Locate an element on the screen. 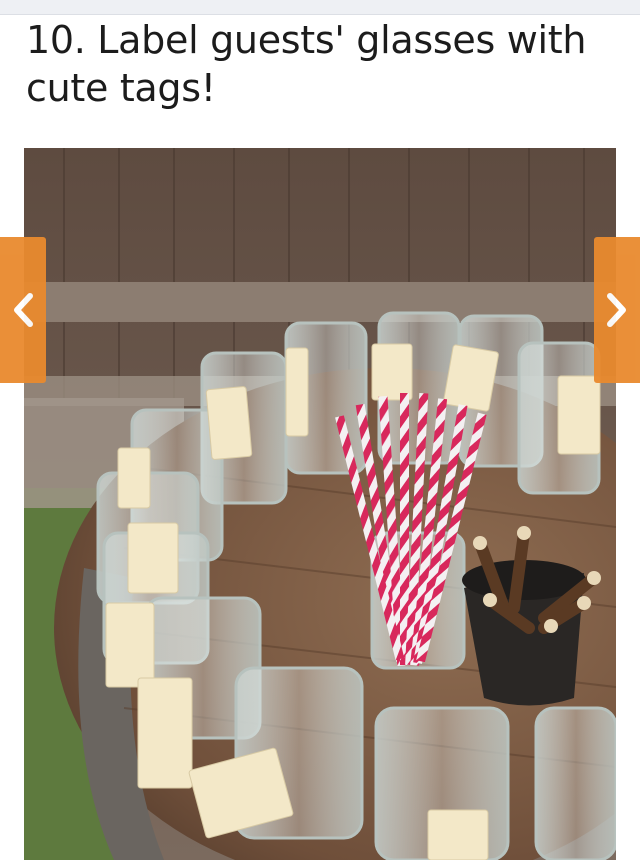 The height and width of the screenshot is (860, 640). gallery-next-button is located at coordinates (617, 310).